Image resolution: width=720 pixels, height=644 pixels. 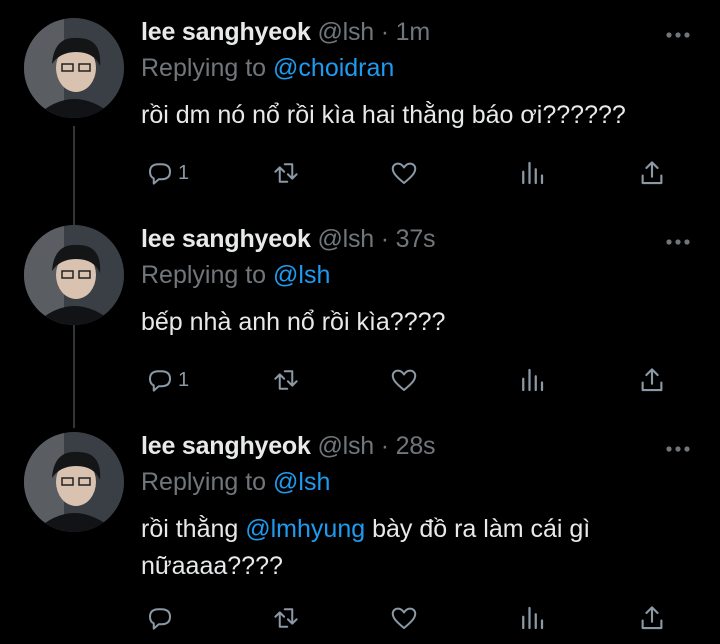 I want to click on tweet-text-line: rồi thằng @lmhyung bày đồ ra làm cái gì, so click(x=421, y=529).